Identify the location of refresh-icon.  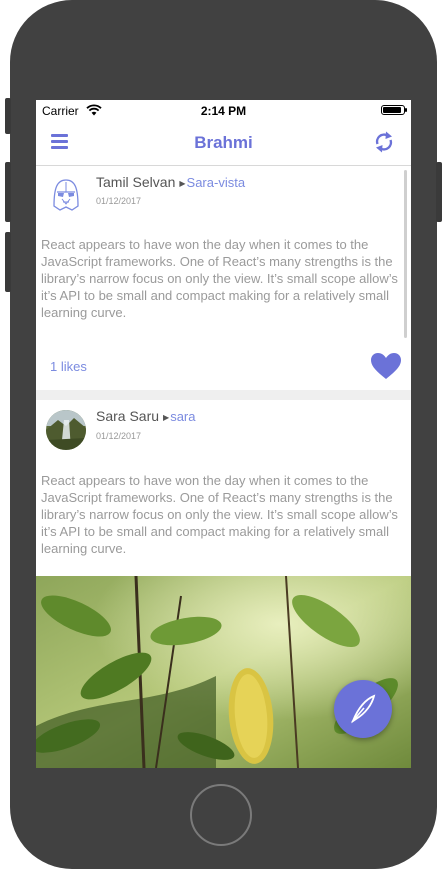
(384, 142).